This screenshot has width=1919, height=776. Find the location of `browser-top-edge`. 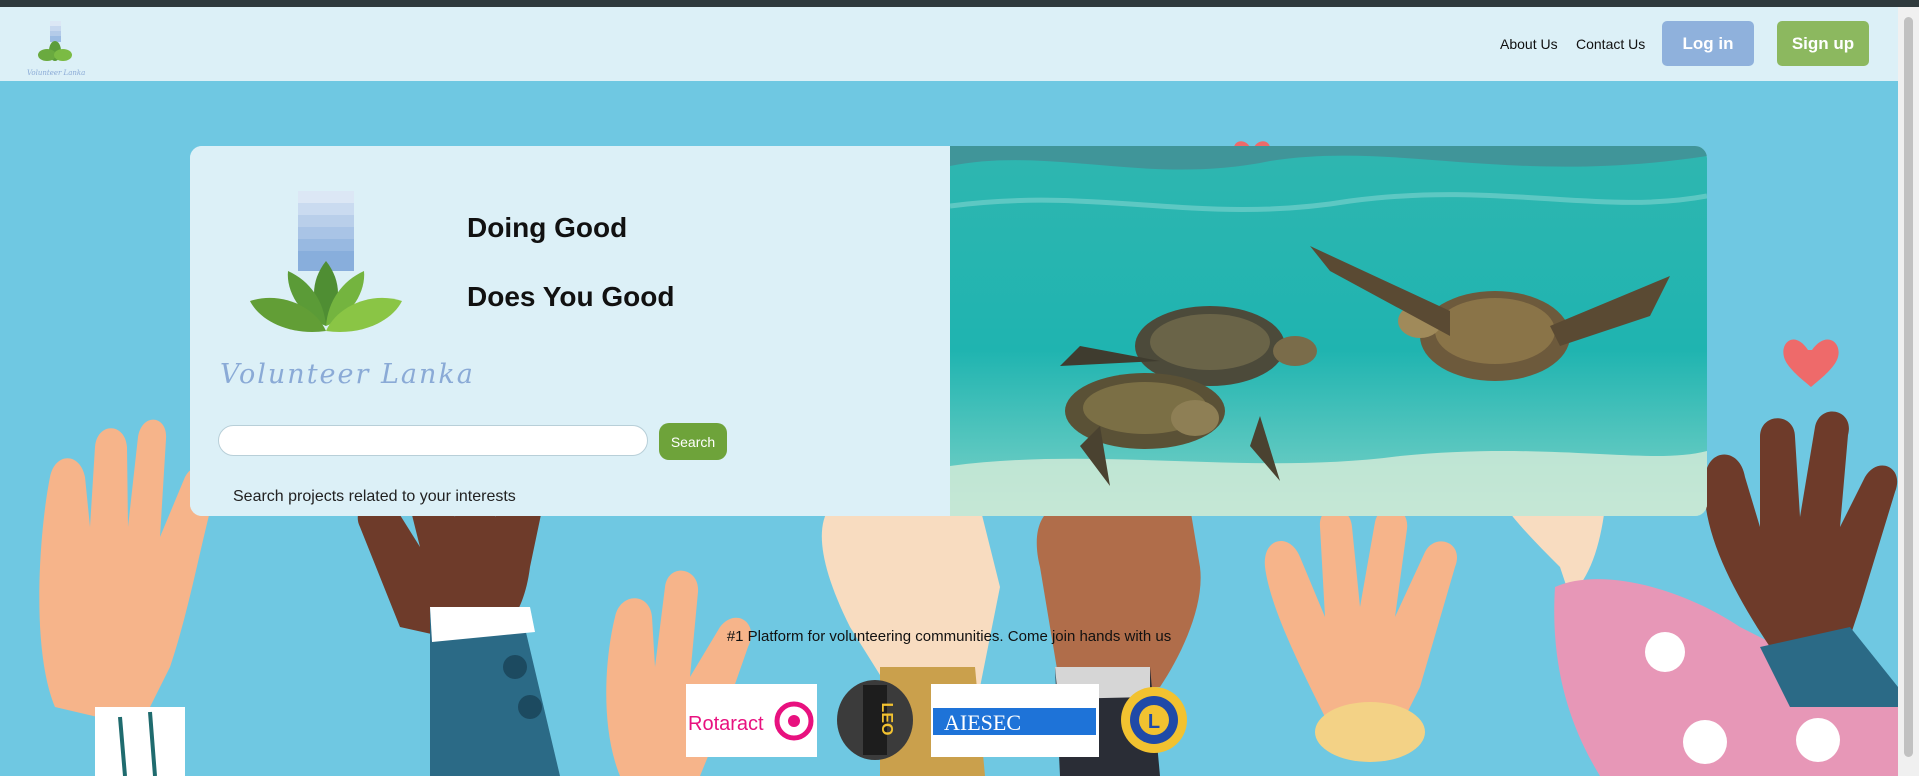

browser-top-edge is located at coordinates (959, 3).